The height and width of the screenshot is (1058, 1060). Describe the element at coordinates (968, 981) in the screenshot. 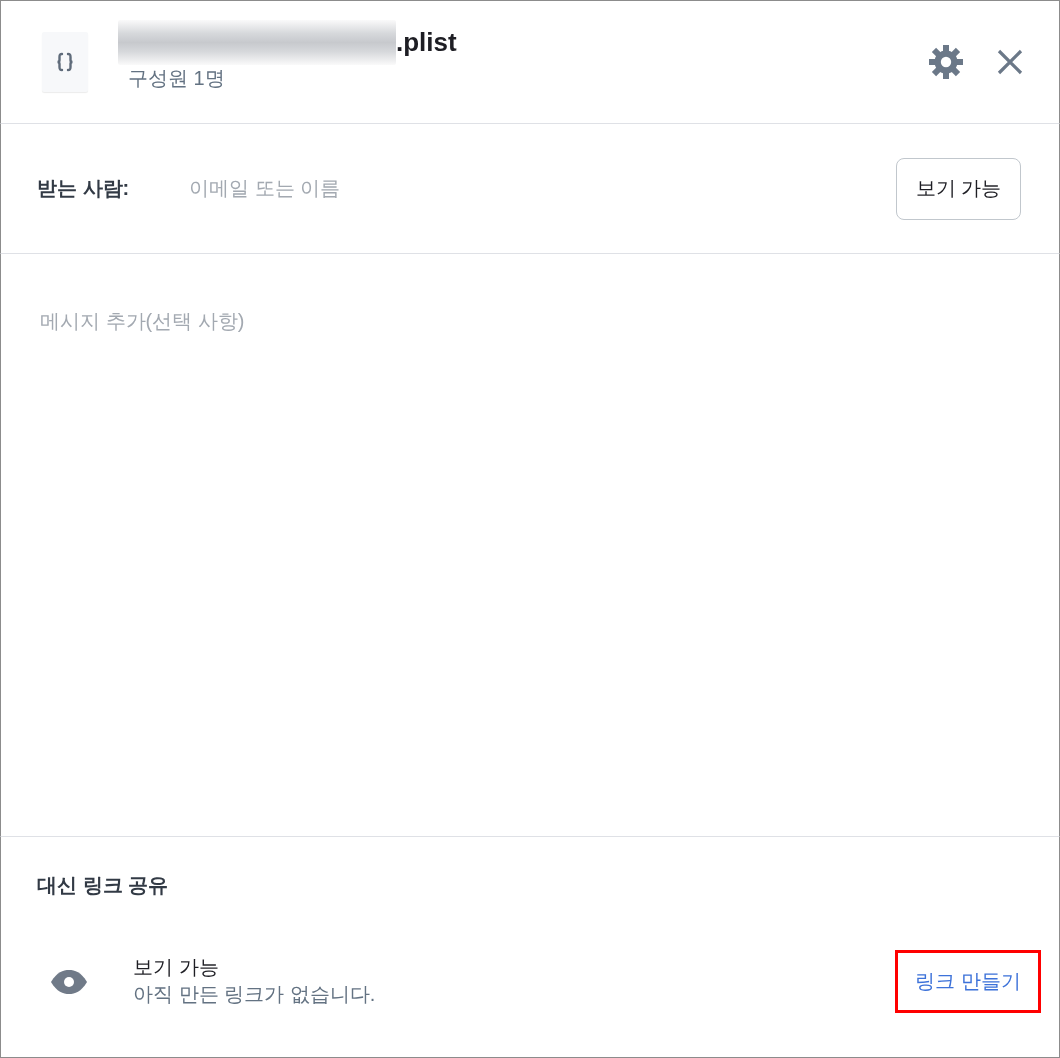

I see `create-link-button: 링크 만들기` at that location.